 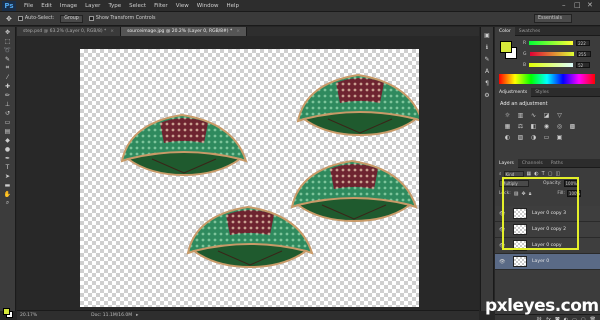 I want to click on curves-icon: ∿, so click(x=533, y=115).